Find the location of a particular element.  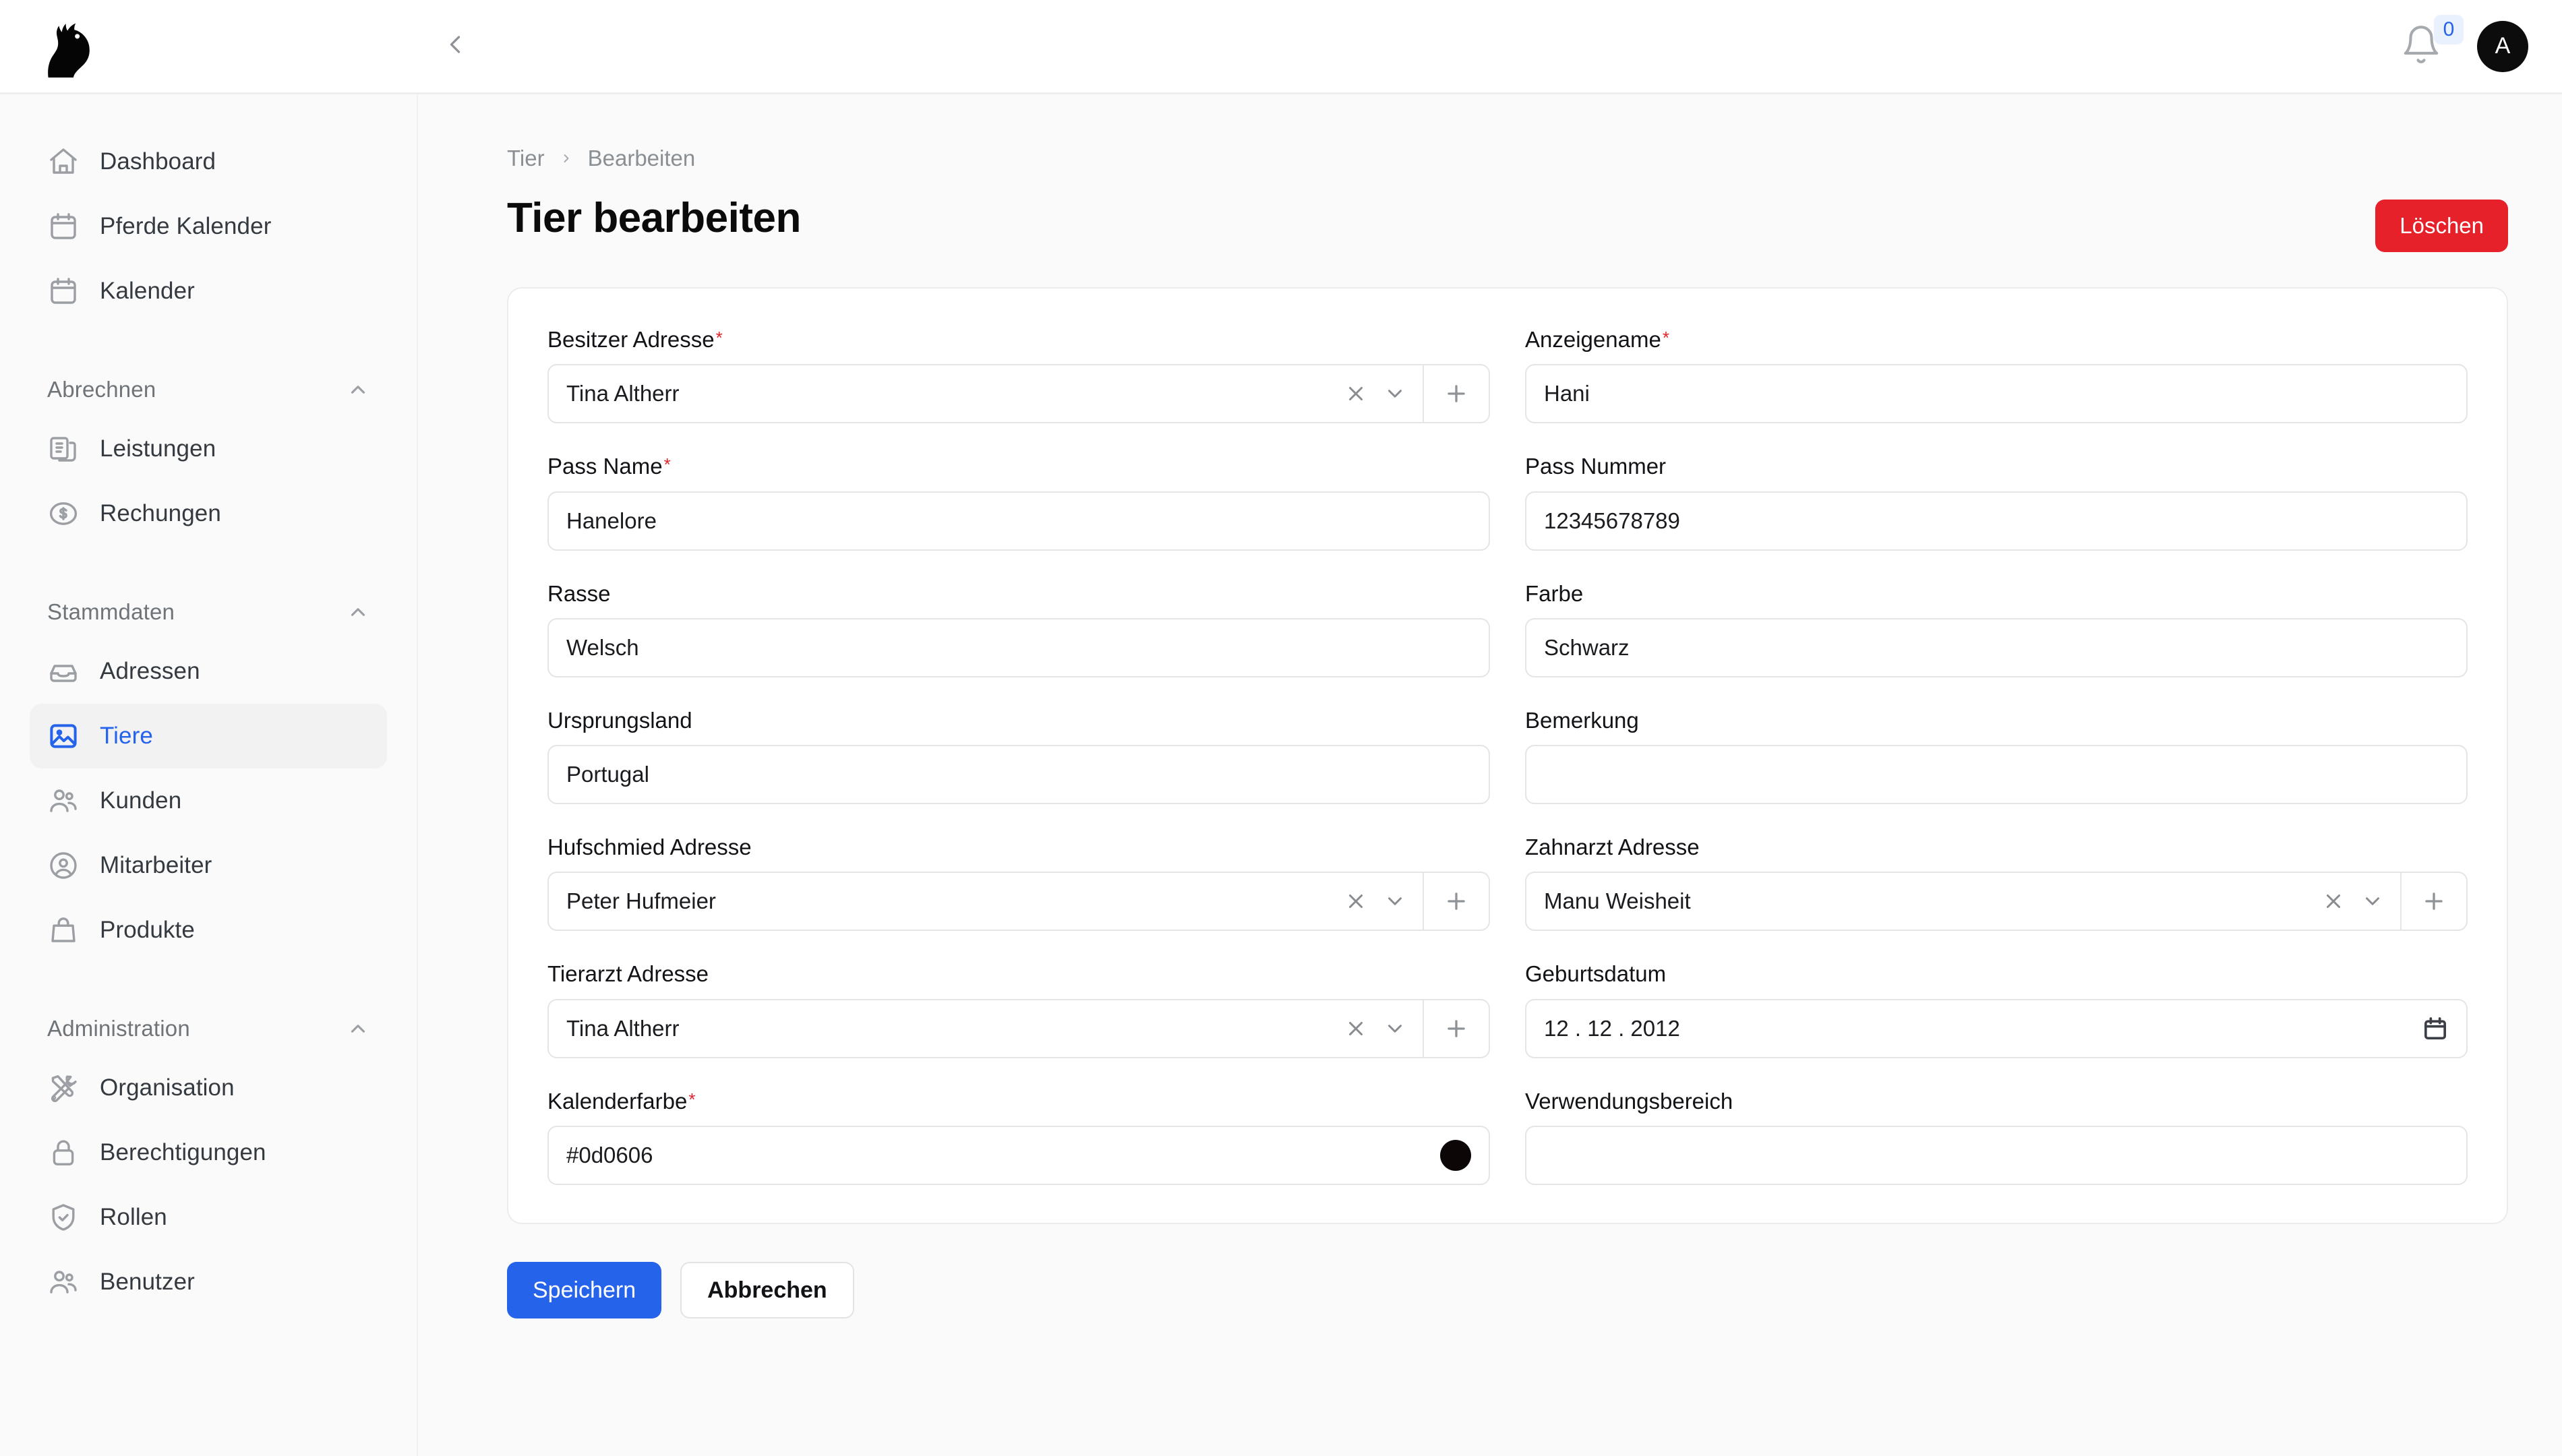

add-besitzer-adresse-button is located at coordinates (1456, 394).